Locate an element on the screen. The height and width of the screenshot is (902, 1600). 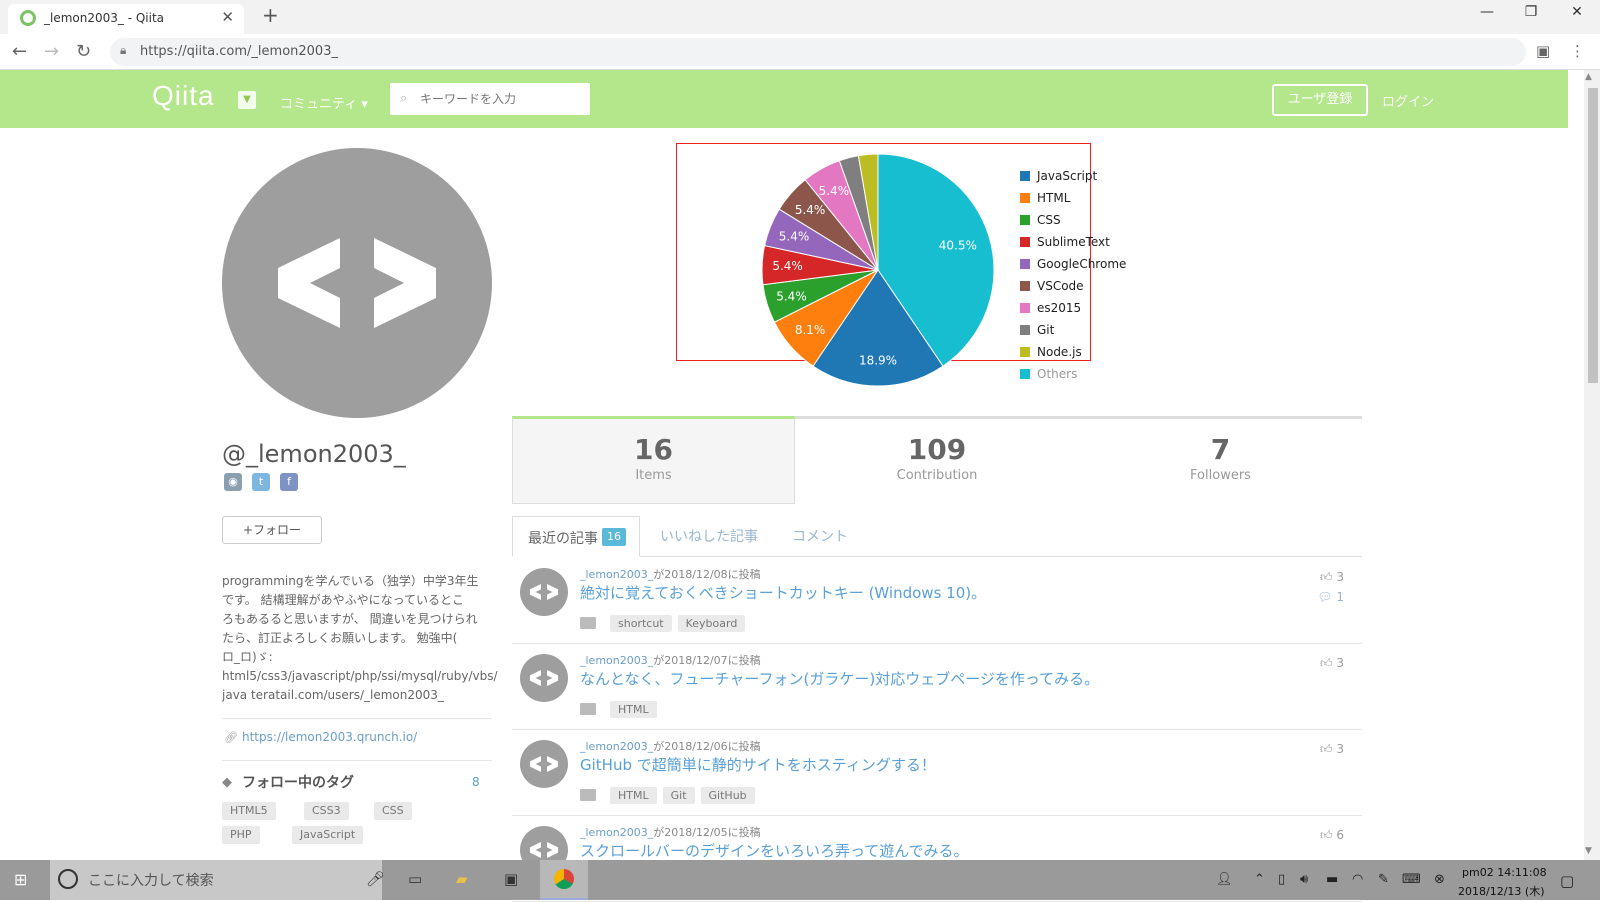
browser-tab: _lemon2003_ - Qiita ✕ is located at coordinates (126, 19).